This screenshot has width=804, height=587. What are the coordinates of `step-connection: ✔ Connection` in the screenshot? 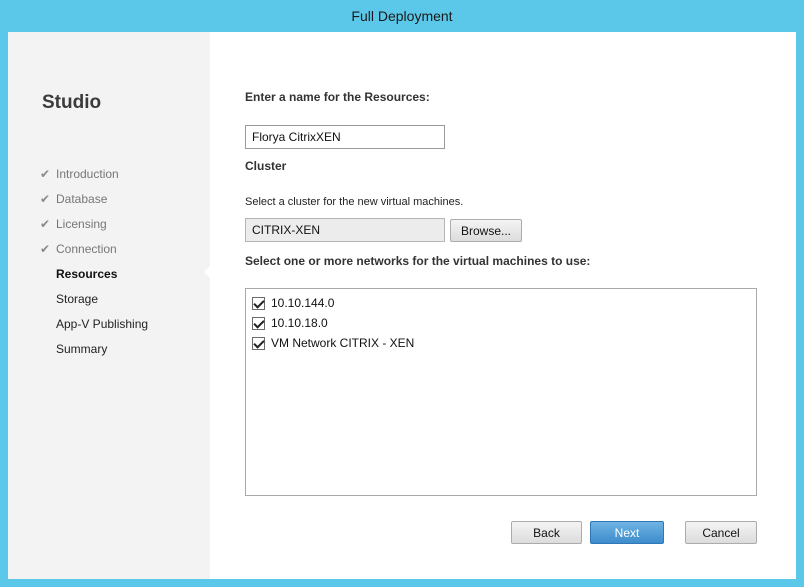 It's located at (94, 252).